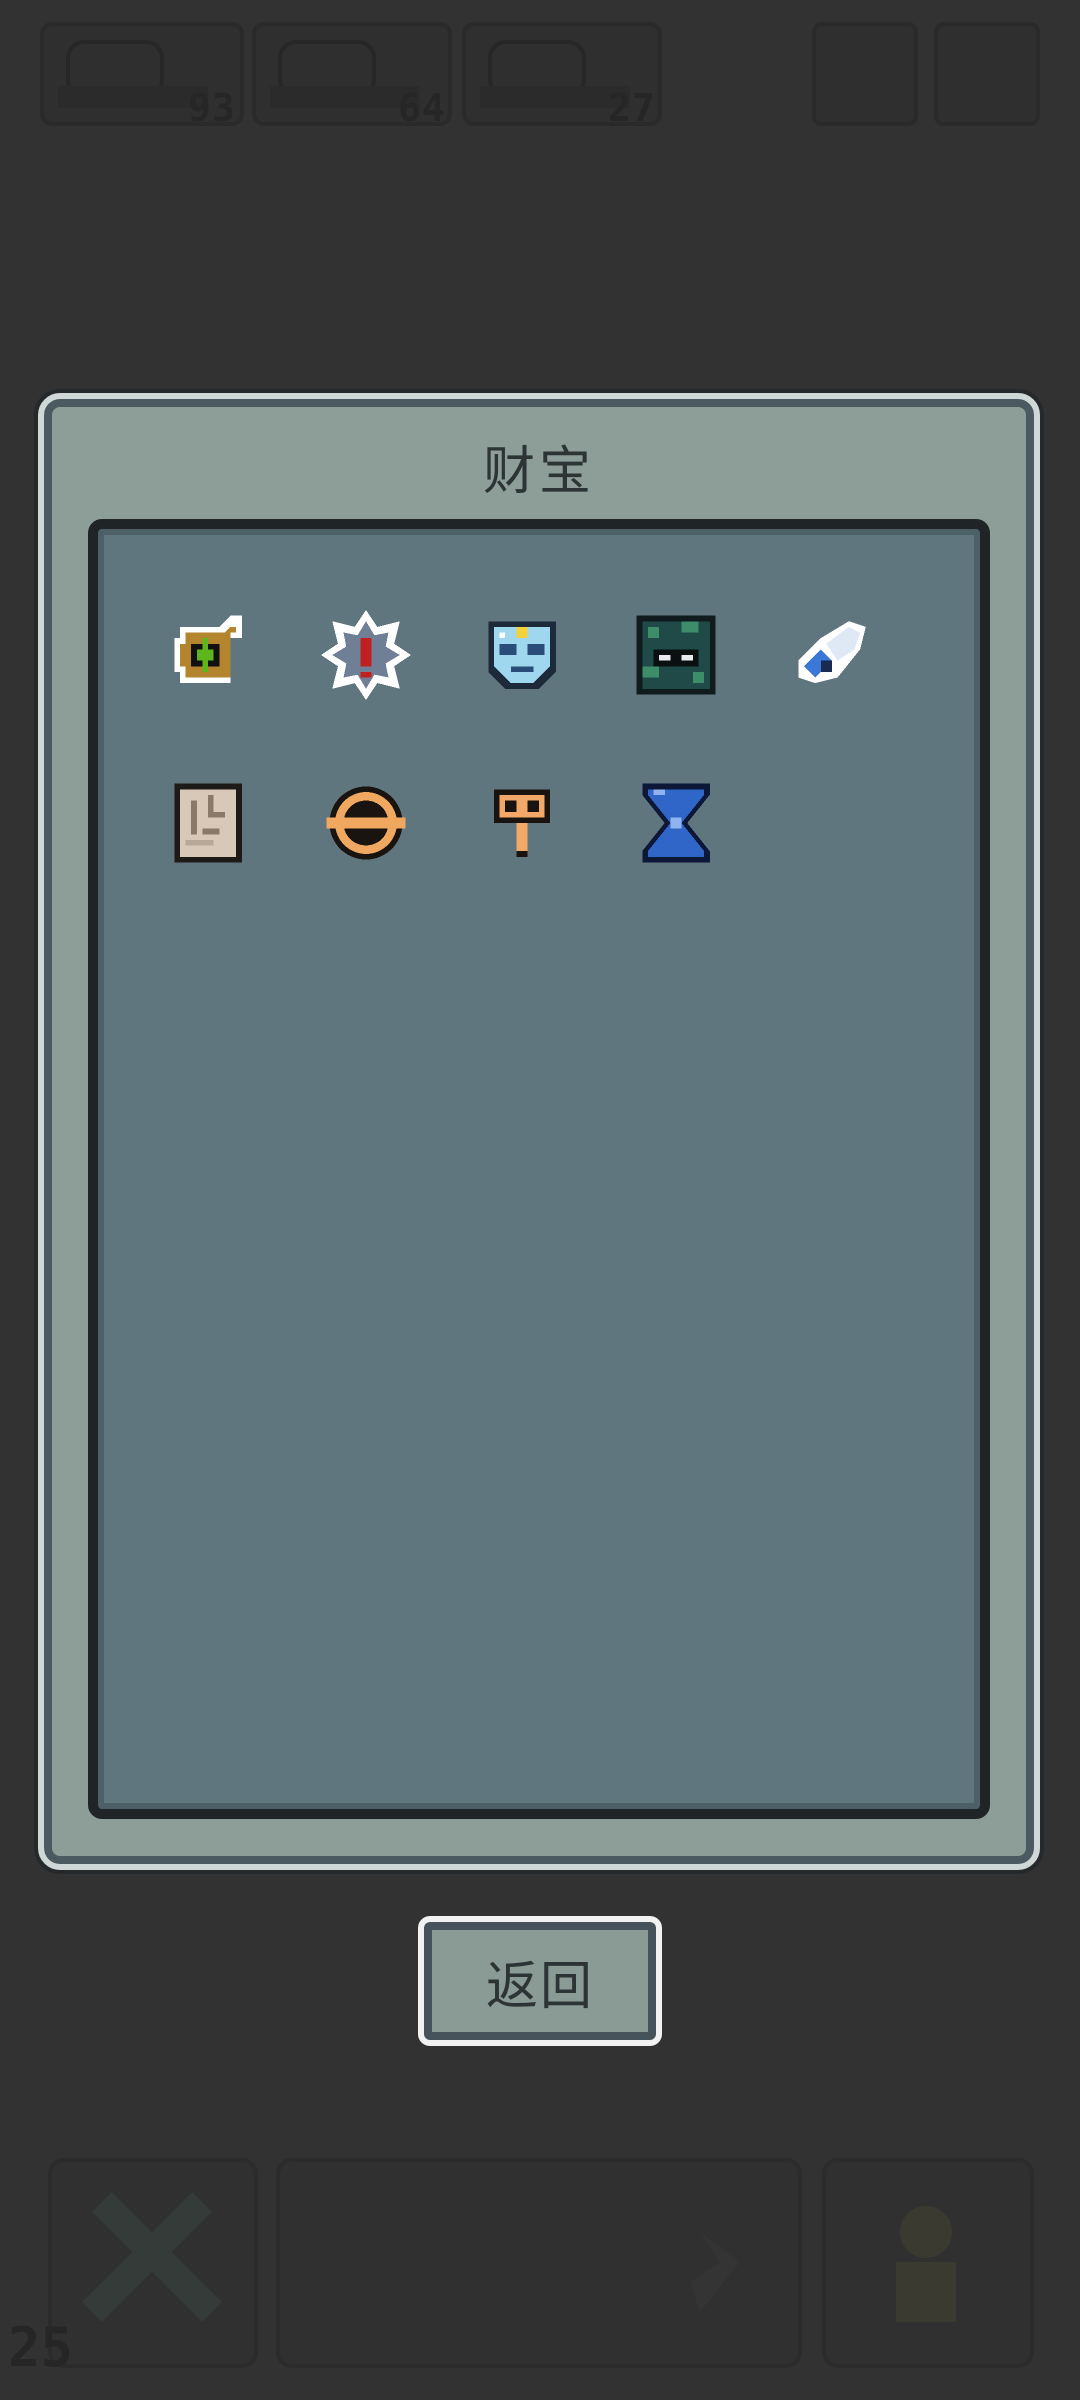 This screenshot has width=1080, height=2400. I want to click on back-button: 返回, so click(540, 1981).